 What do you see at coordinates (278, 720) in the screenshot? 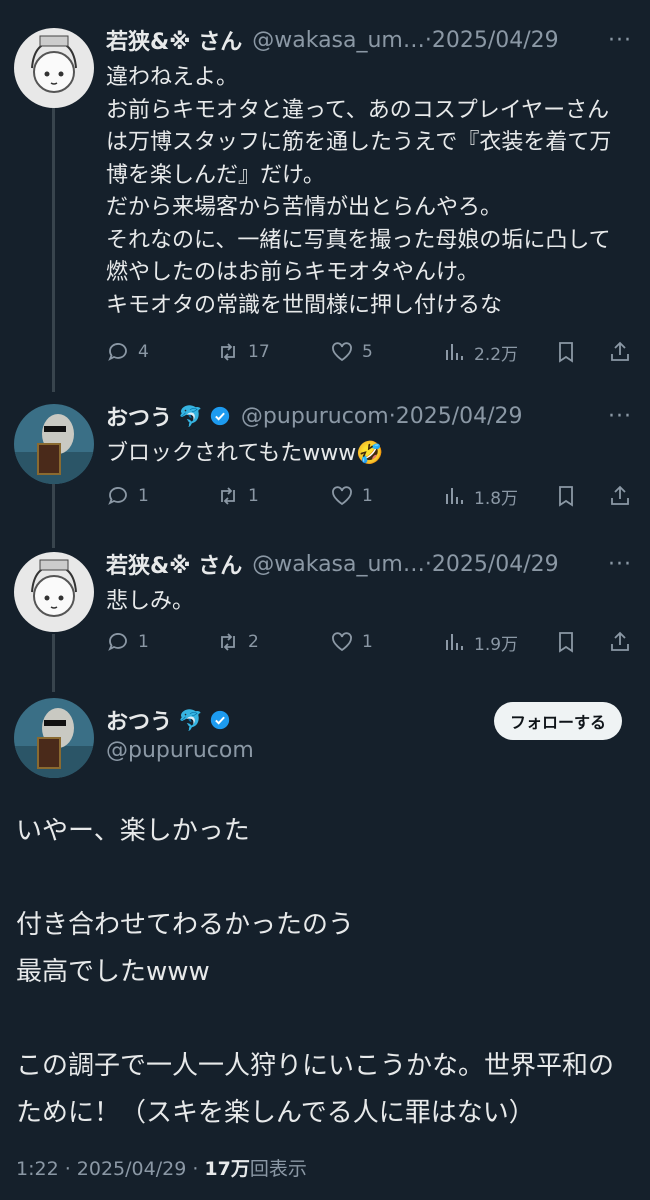
I see `main-tweet-header: おつう 🐬` at bounding box center [278, 720].